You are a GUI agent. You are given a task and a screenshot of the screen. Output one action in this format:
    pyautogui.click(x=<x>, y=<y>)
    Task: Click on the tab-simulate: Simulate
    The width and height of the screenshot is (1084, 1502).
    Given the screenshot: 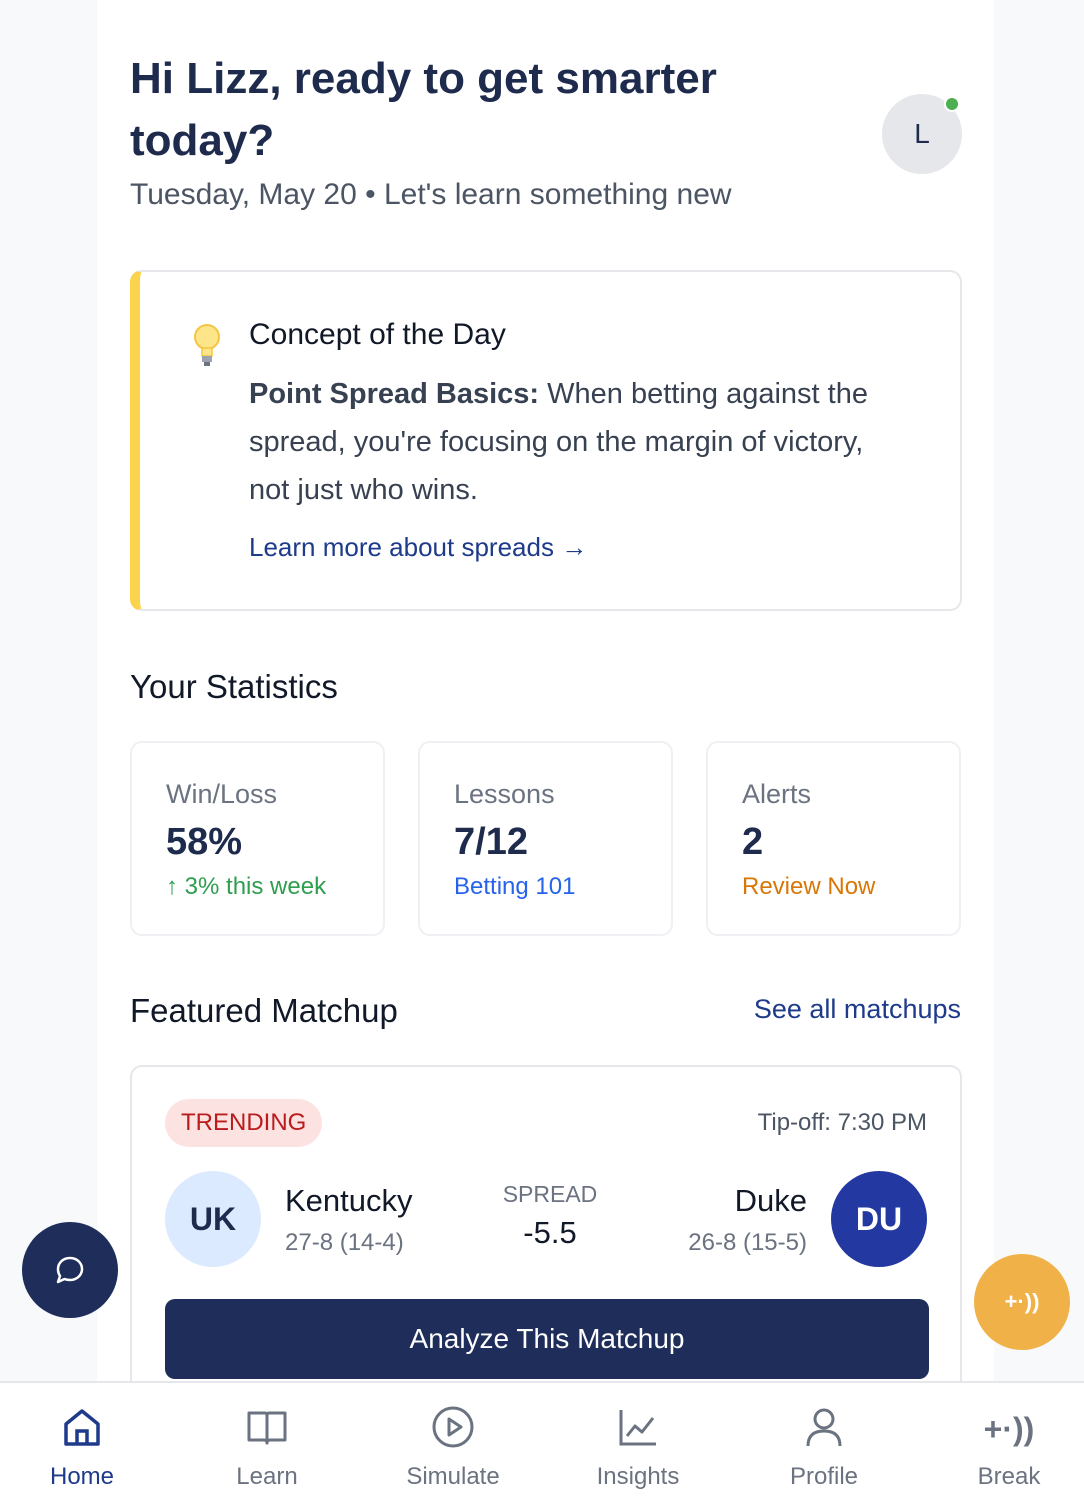 What is the action you would take?
    pyautogui.click(x=453, y=1442)
    